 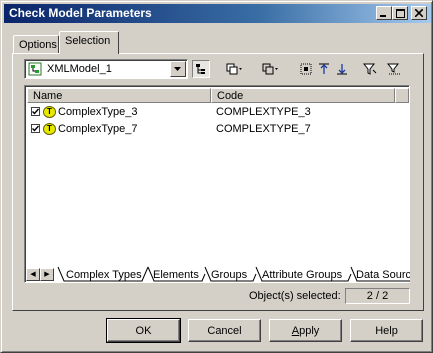 I want to click on close-icon, so click(x=419, y=13).